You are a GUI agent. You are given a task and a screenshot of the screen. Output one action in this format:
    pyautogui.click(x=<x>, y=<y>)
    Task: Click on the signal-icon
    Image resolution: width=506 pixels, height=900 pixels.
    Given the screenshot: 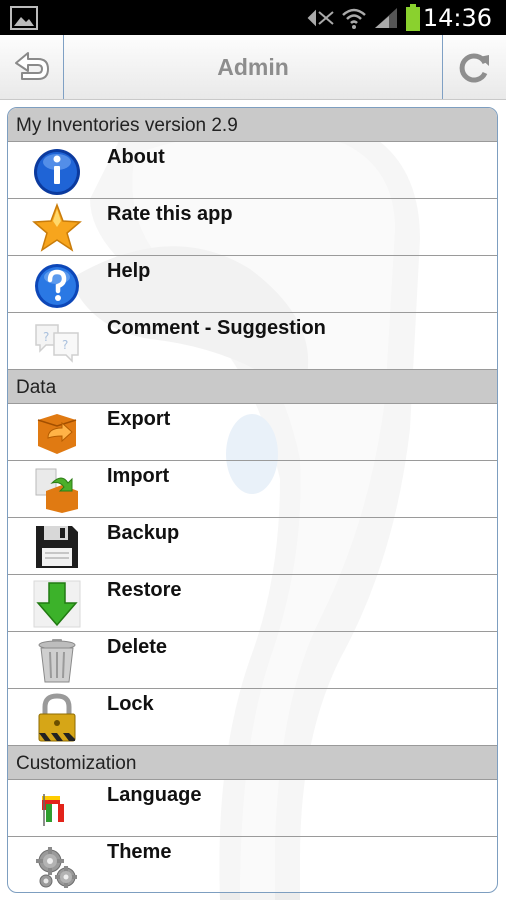 What is the action you would take?
    pyautogui.click(x=386, y=18)
    